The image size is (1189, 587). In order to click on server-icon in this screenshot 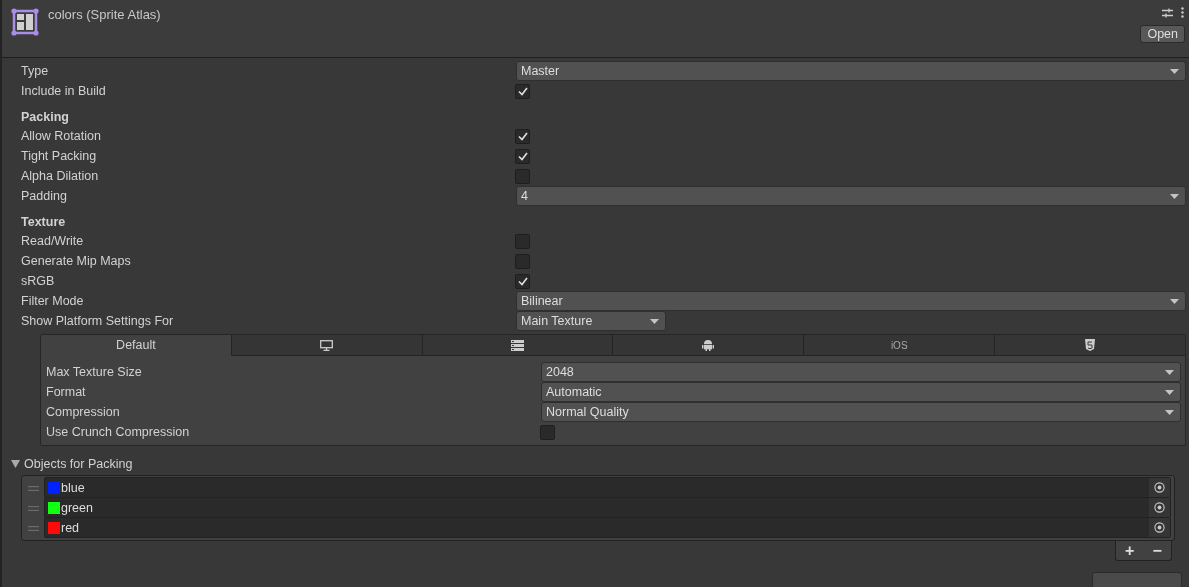, I will do `click(518, 345)`.